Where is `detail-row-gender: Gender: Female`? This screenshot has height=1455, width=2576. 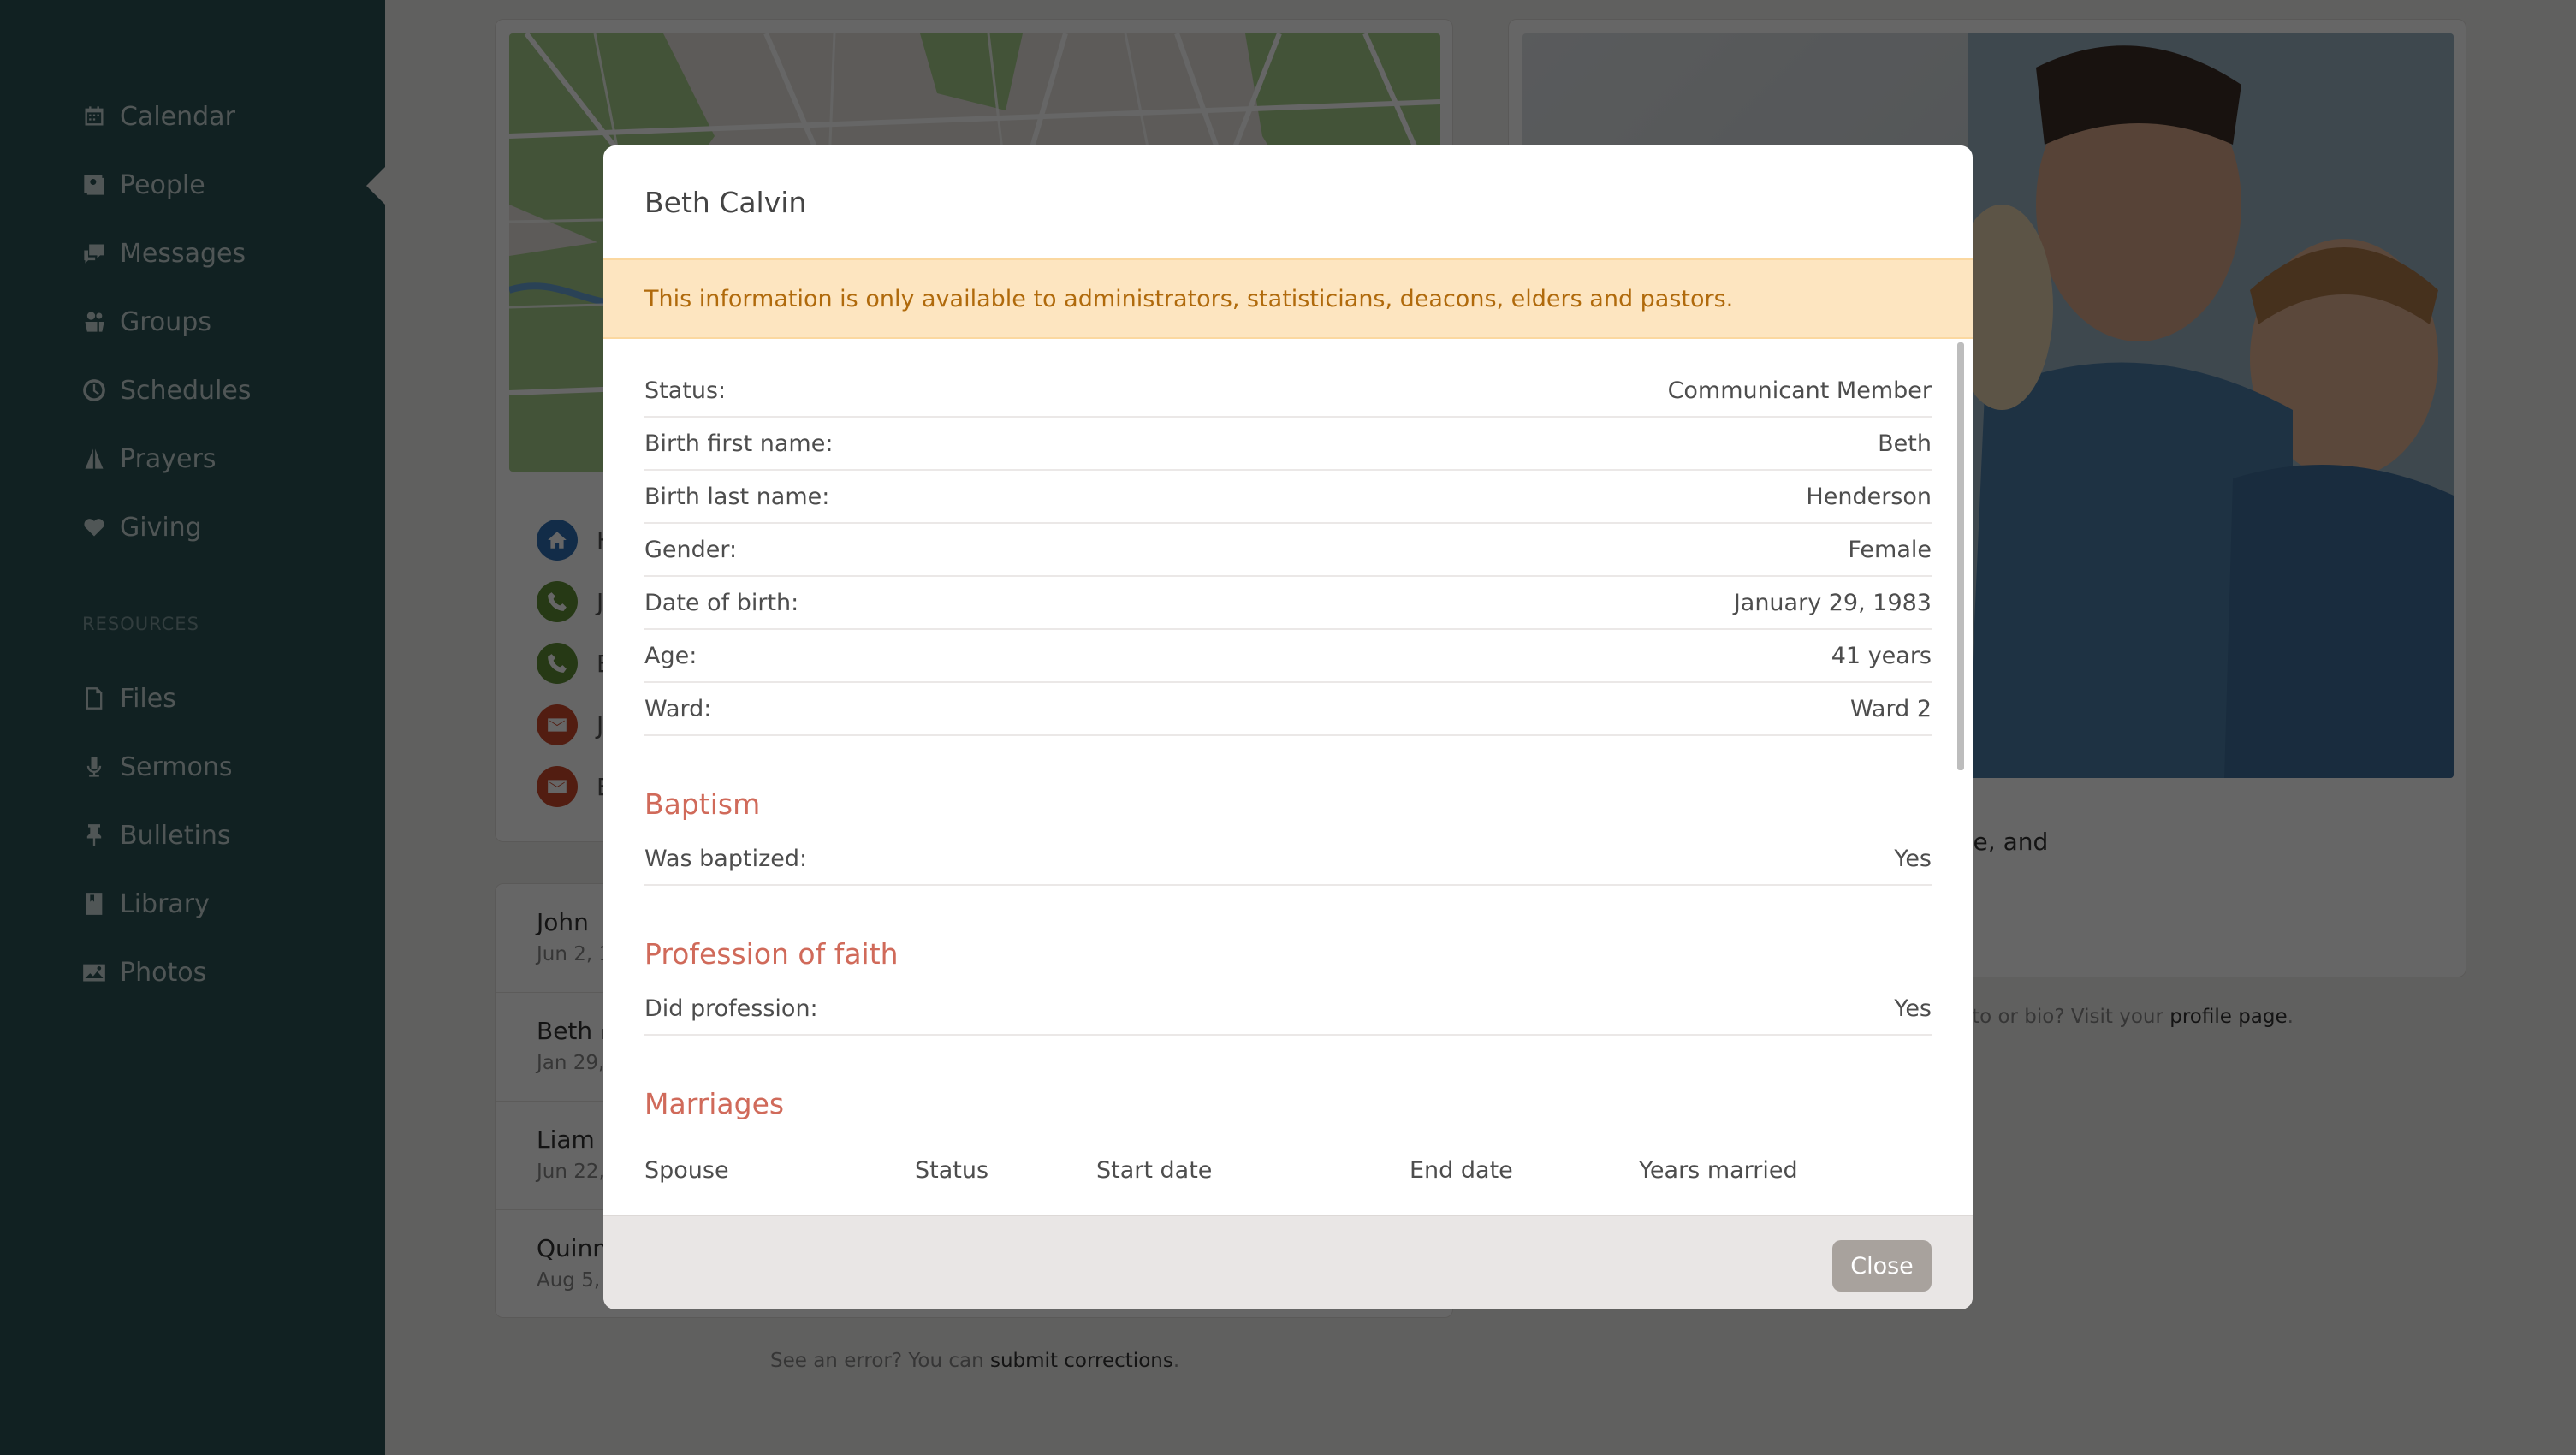
detail-row-gender: Gender: Female is located at coordinates (1288, 550).